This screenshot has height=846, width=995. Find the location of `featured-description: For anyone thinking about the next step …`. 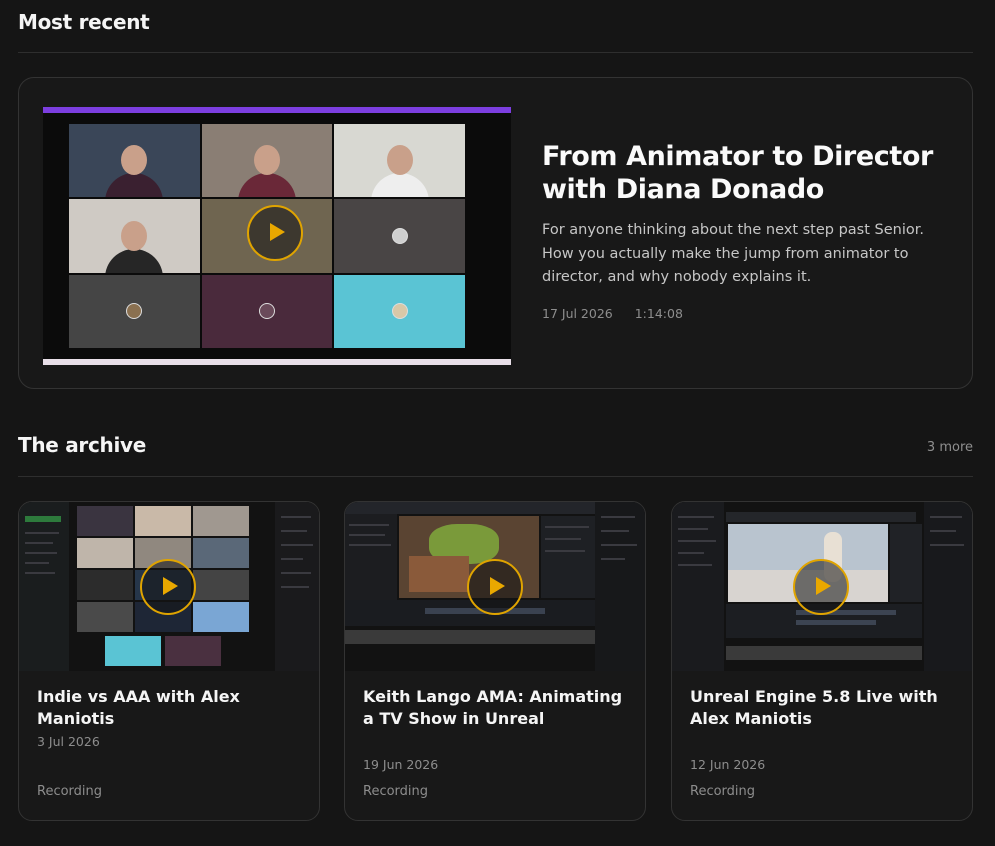

featured-description: For anyone thinking about the next step … is located at coordinates (733, 253).